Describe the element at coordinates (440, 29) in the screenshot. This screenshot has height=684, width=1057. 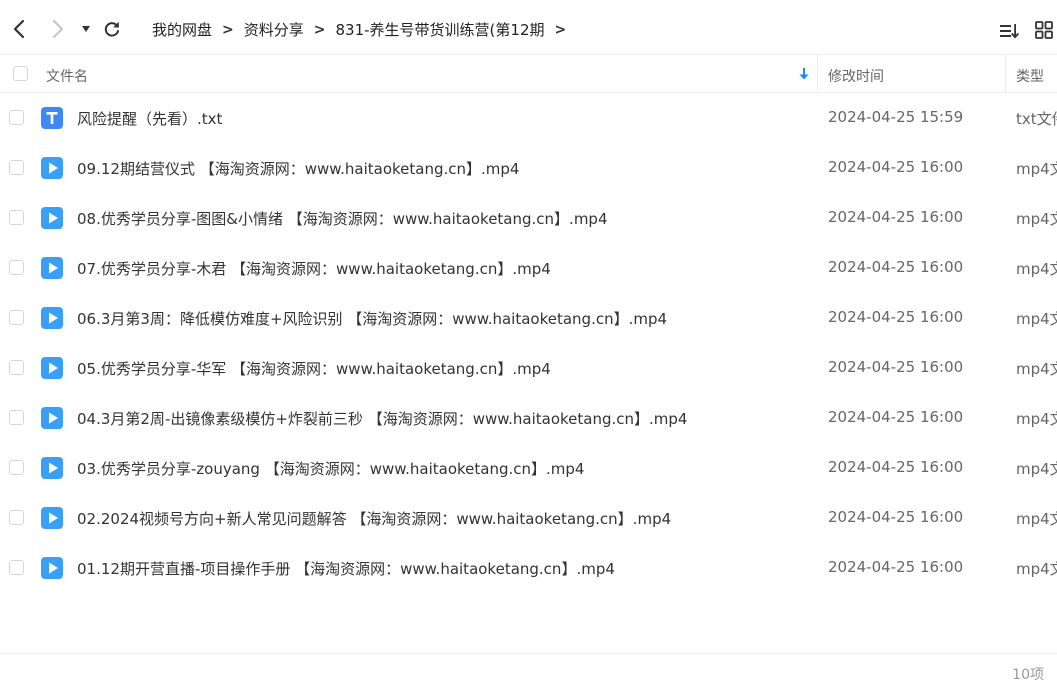
I see `breadcrumb-item-current: 831-养生号带货训练营(第12期` at that location.